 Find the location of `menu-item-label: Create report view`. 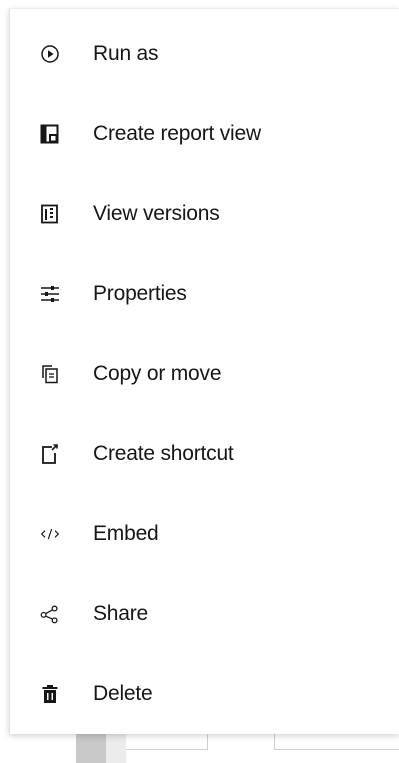

menu-item-label: Create report view is located at coordinates (177, 133).